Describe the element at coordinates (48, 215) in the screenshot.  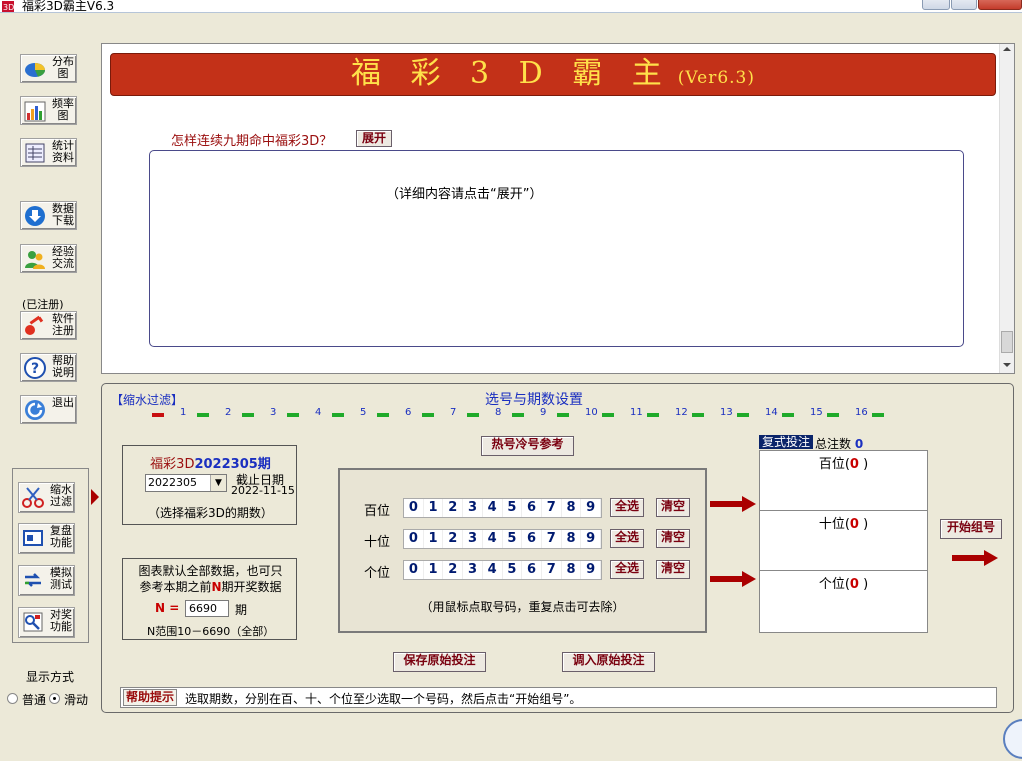
I see `sidebar-item-download: 数据 下载` at that location.